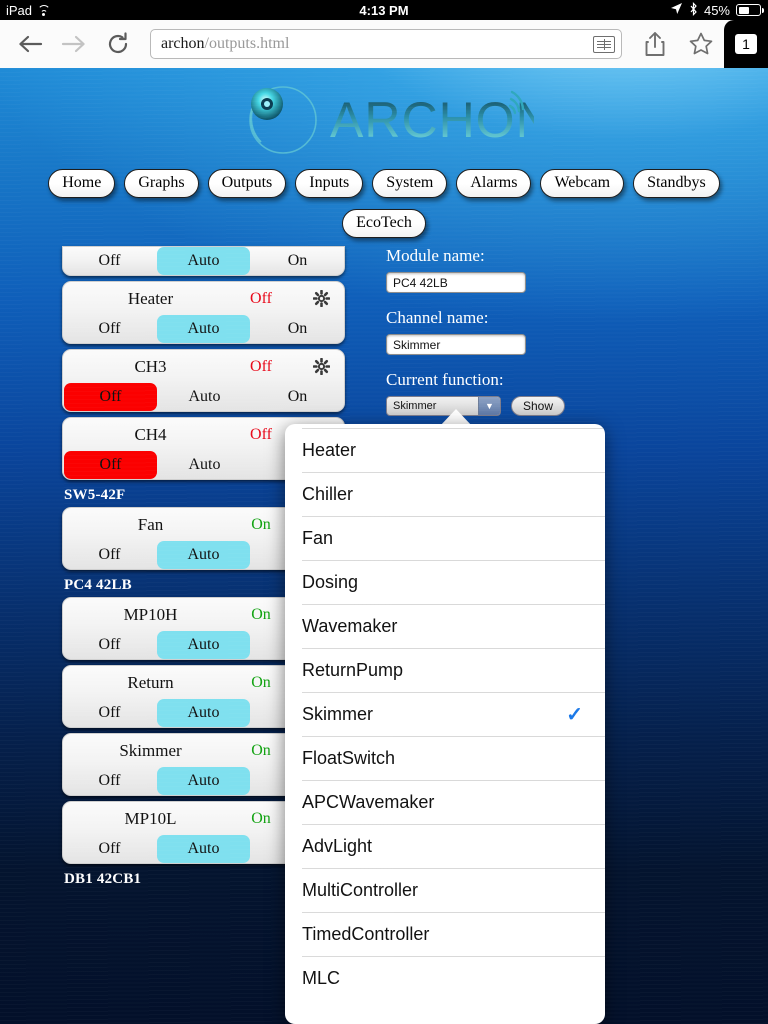  What do you see at coordinates (453, 714) in the screenshot?
I see `function-option-skimmer: Skimmer ✓` at bounding box center [453, 714].